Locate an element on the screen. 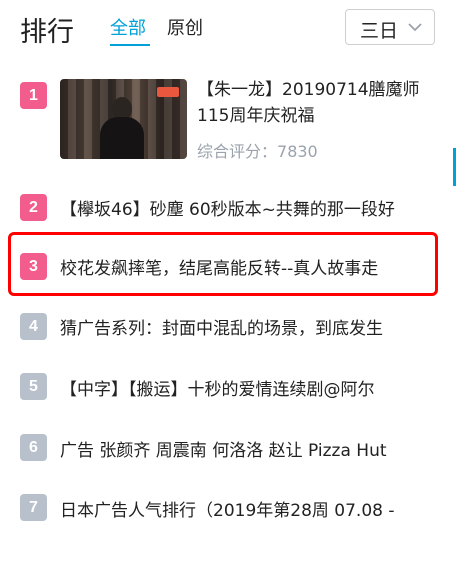  period-select: 三日 is located at coordinates (390, 27).